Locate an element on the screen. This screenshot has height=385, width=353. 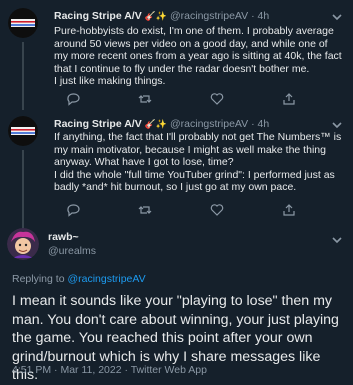
replying-to-link: @racingstripeAV is located at coordinates (106, 279).